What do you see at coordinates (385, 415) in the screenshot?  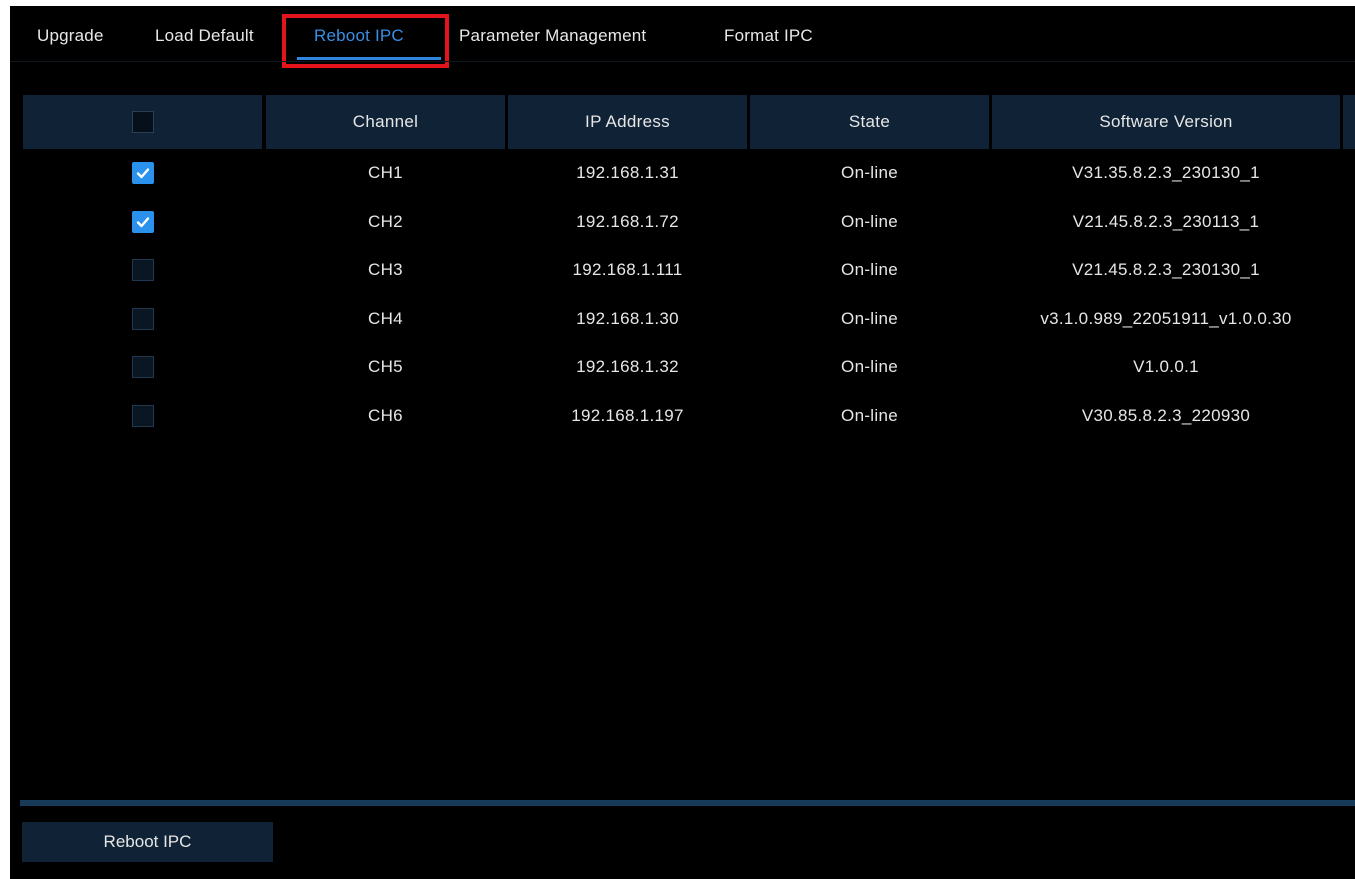 I see `cell-channel: CH6` at bounding box center [385, 415].